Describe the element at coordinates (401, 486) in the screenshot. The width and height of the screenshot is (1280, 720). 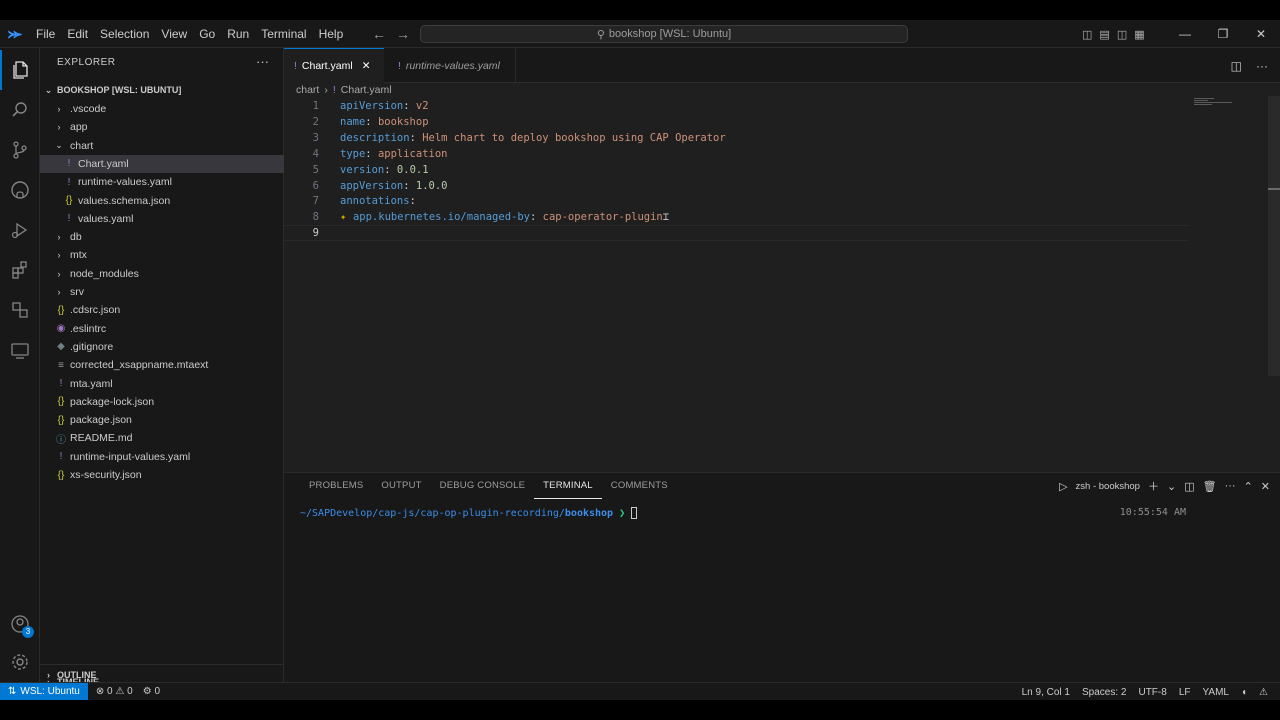
I see `tab-output: OUTPUT` at that location.